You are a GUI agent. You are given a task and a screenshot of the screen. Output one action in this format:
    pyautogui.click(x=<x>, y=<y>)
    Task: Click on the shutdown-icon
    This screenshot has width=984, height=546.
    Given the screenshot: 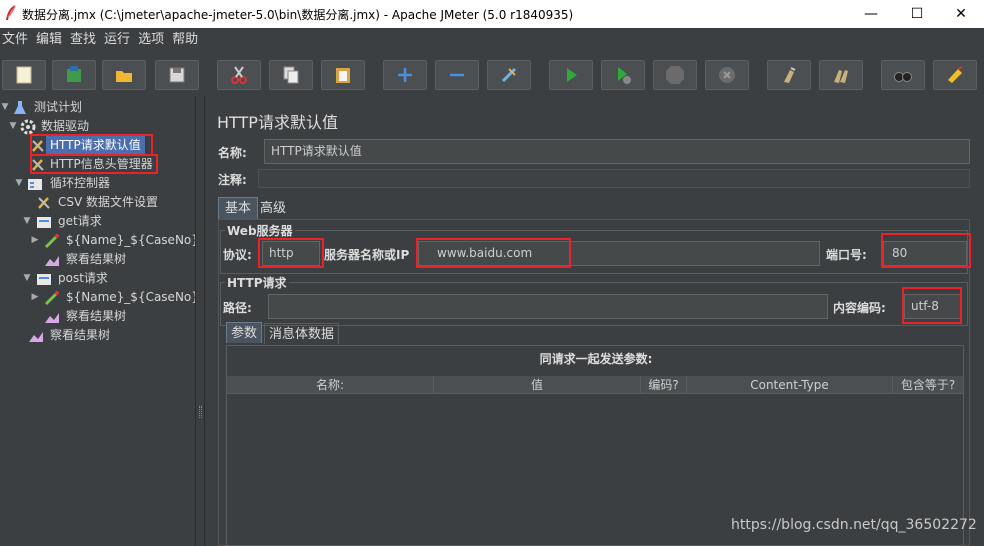 What is the action you would take?
    pyautogui.click(x=727, y=75)
    